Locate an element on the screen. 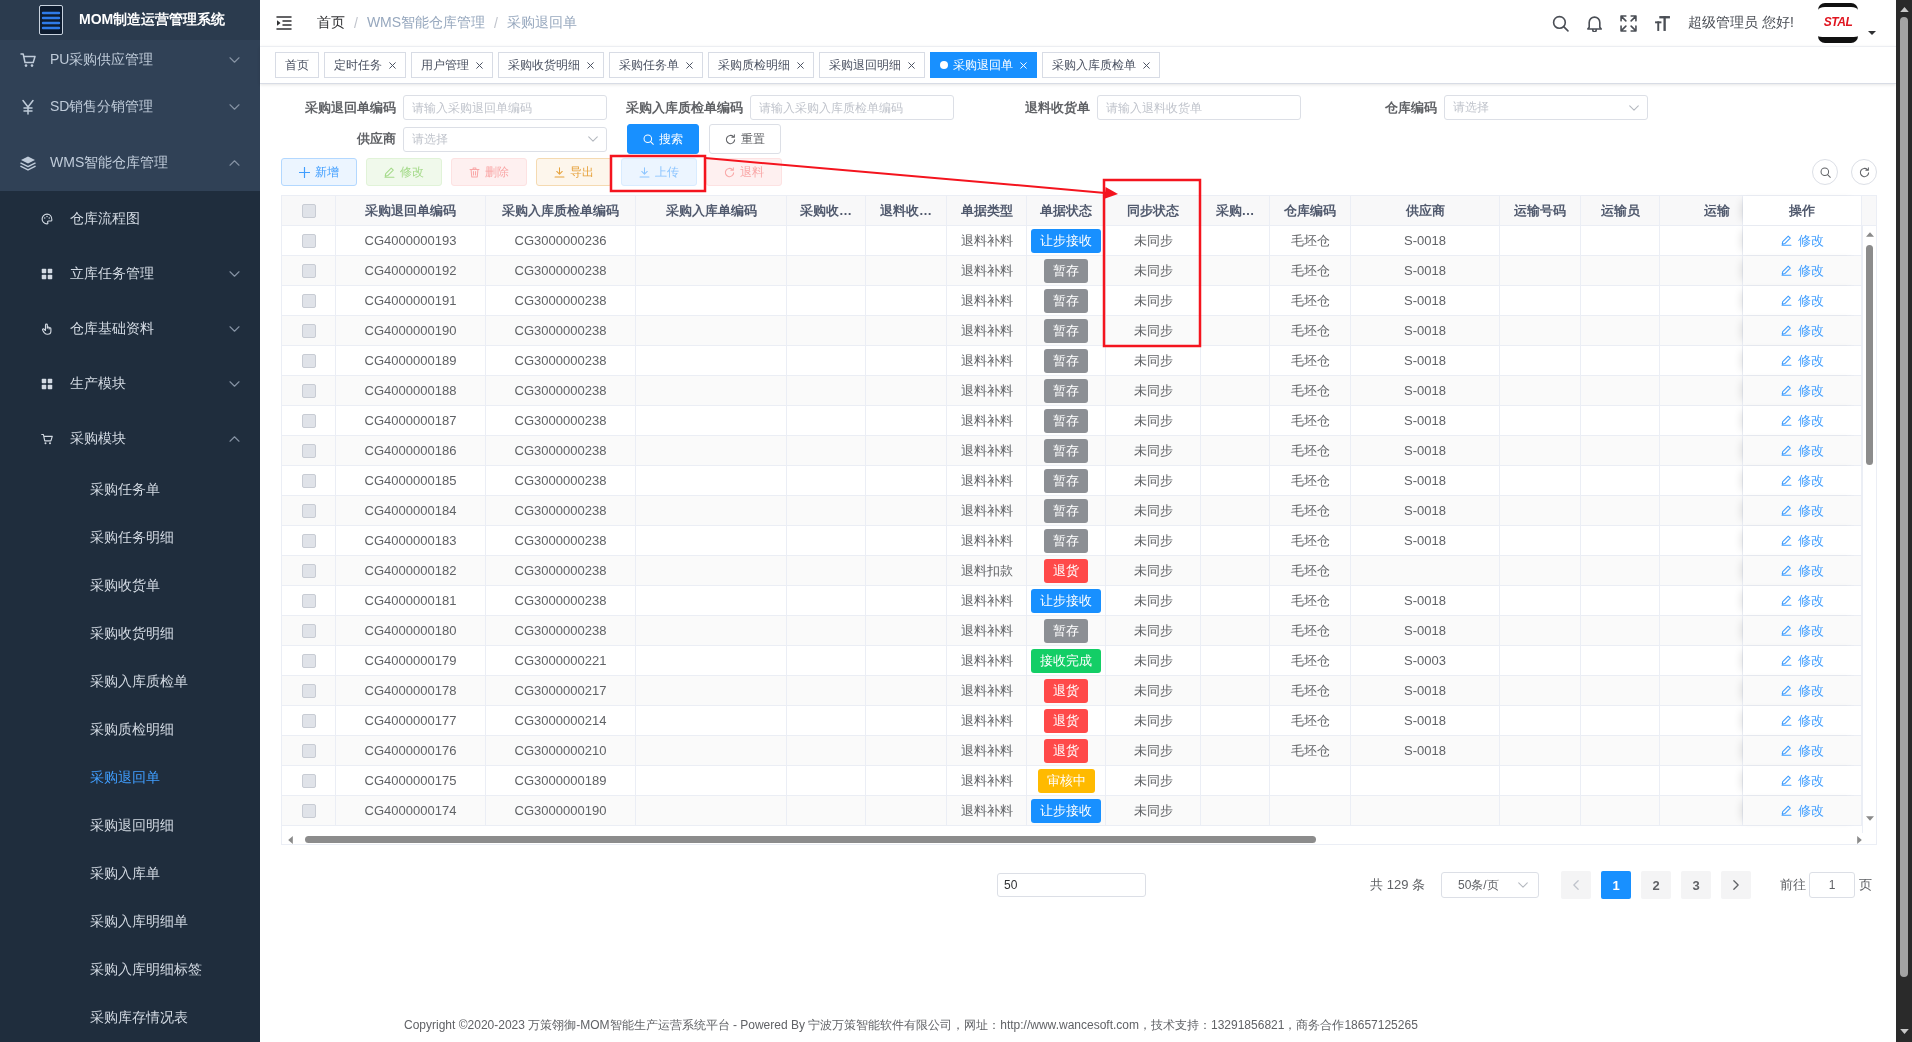 The width and height of the screenshot is (1912, 1042). menu-item: 仓库流程图 is located at coordinates (130, 218).